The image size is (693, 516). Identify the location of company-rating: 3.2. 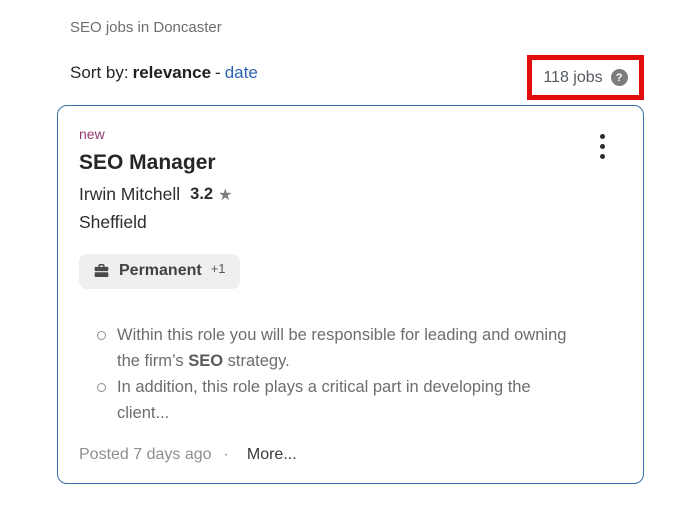
(202, 194).